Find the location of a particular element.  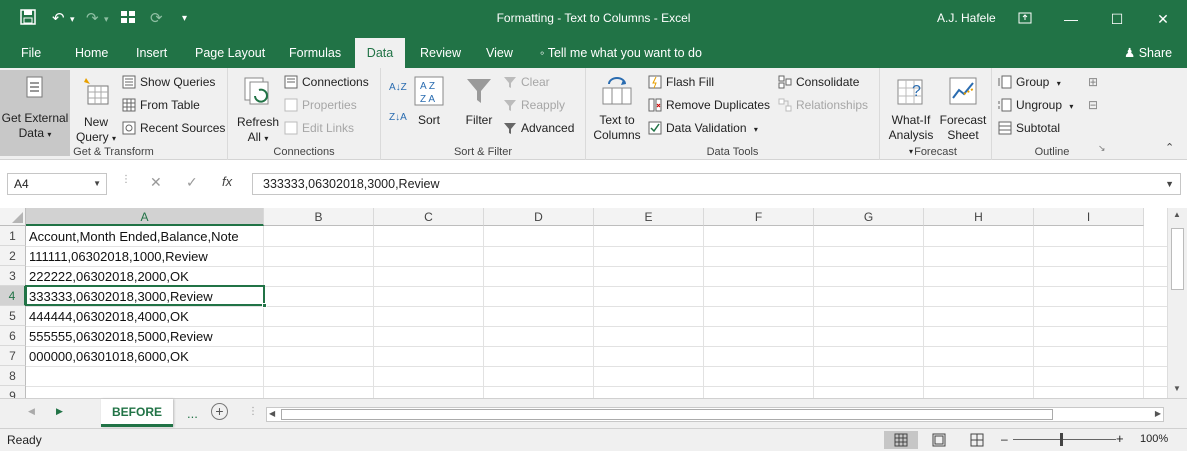

row-header-9: 9 is located at coordinates (13, 392).